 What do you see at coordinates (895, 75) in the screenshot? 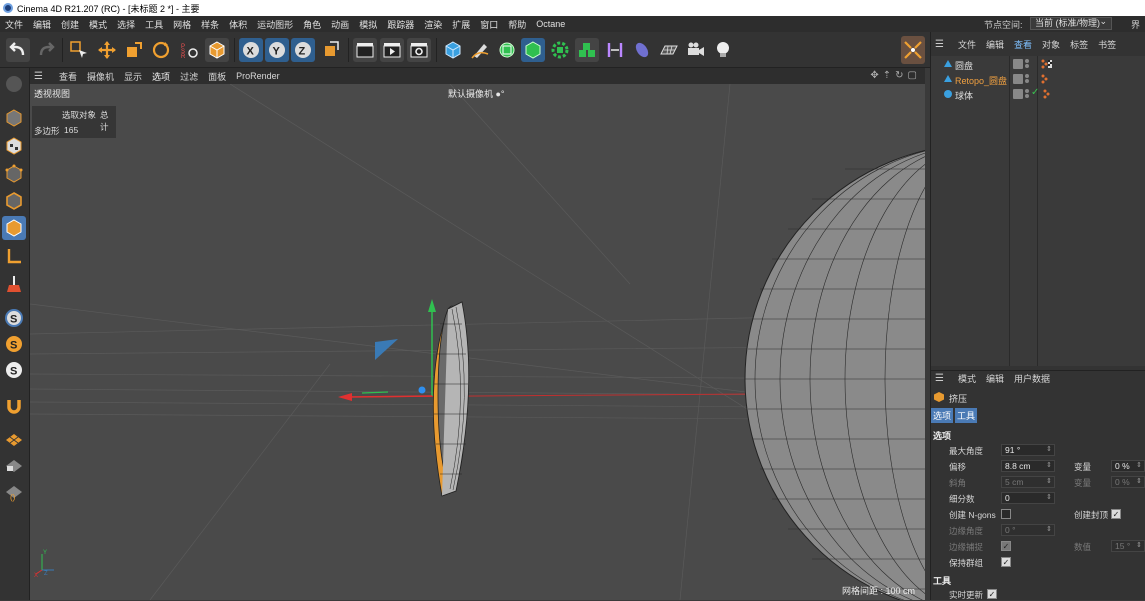
I see `viewport-nav-icons: ✥⇡↻▢` at bounding box center [895, 75].